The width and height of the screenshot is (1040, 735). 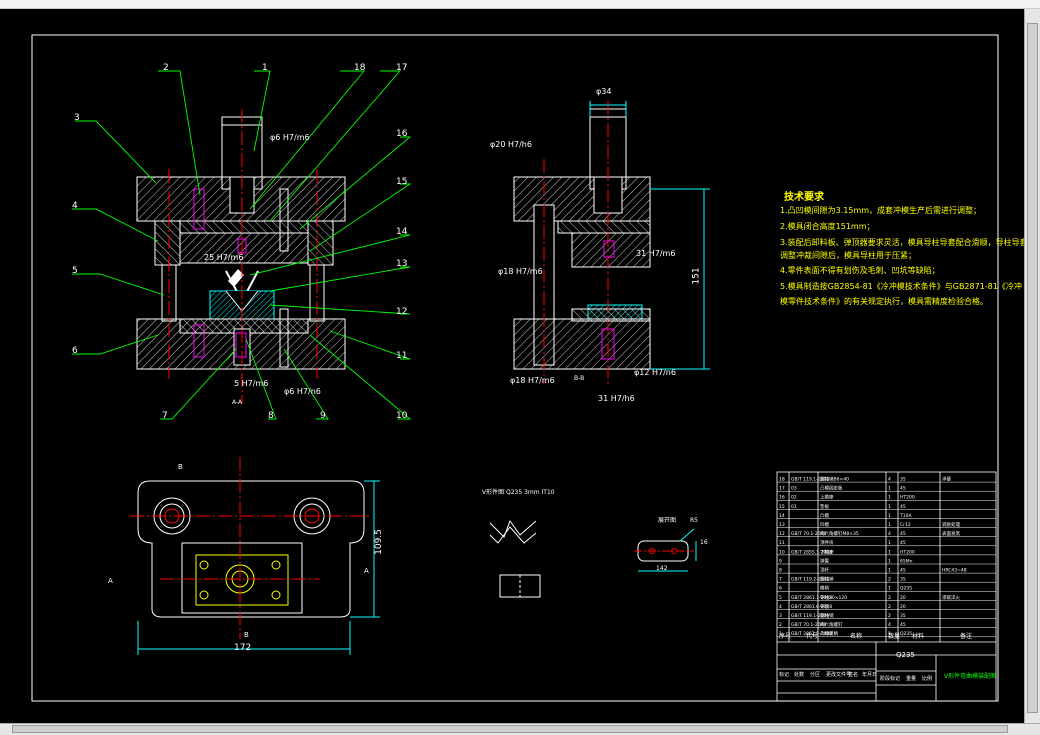 What do you see at coordinates (839, 533) in the screenshot?
I see `title-block-cell: 内六角螺钉M8×35` at bounding box center [839, 533].